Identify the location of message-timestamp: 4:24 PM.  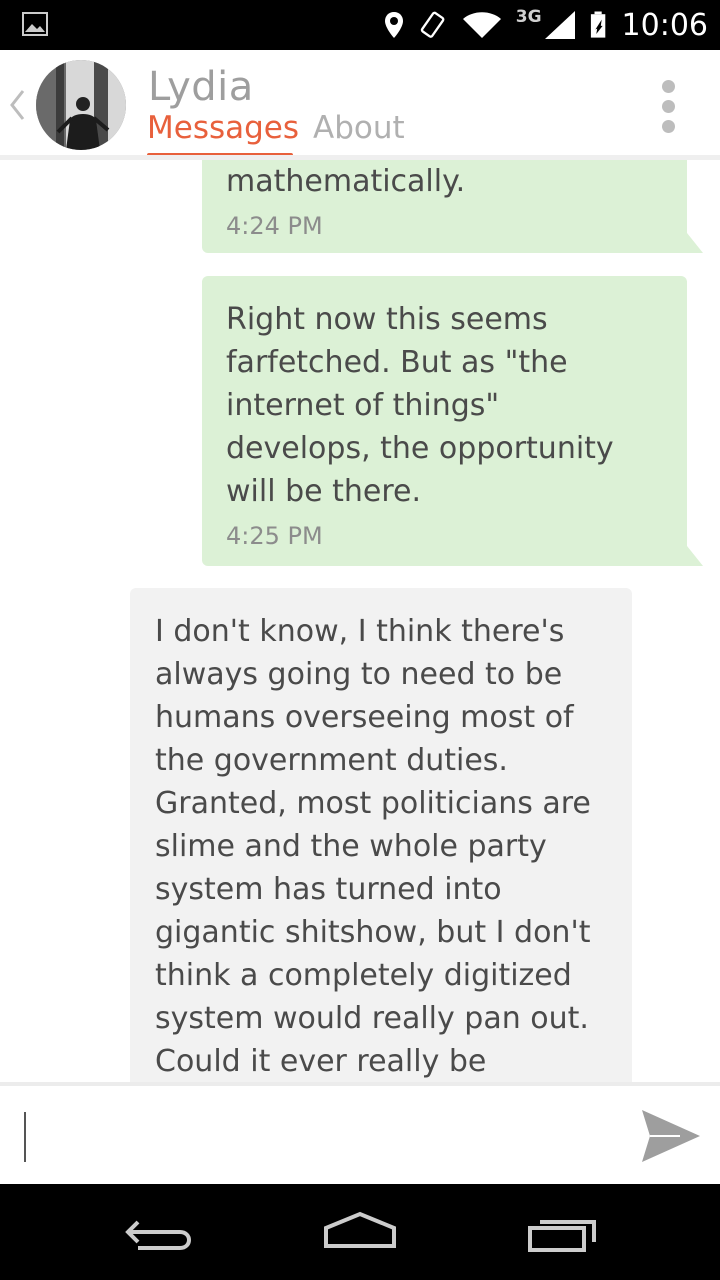
(274, 226).